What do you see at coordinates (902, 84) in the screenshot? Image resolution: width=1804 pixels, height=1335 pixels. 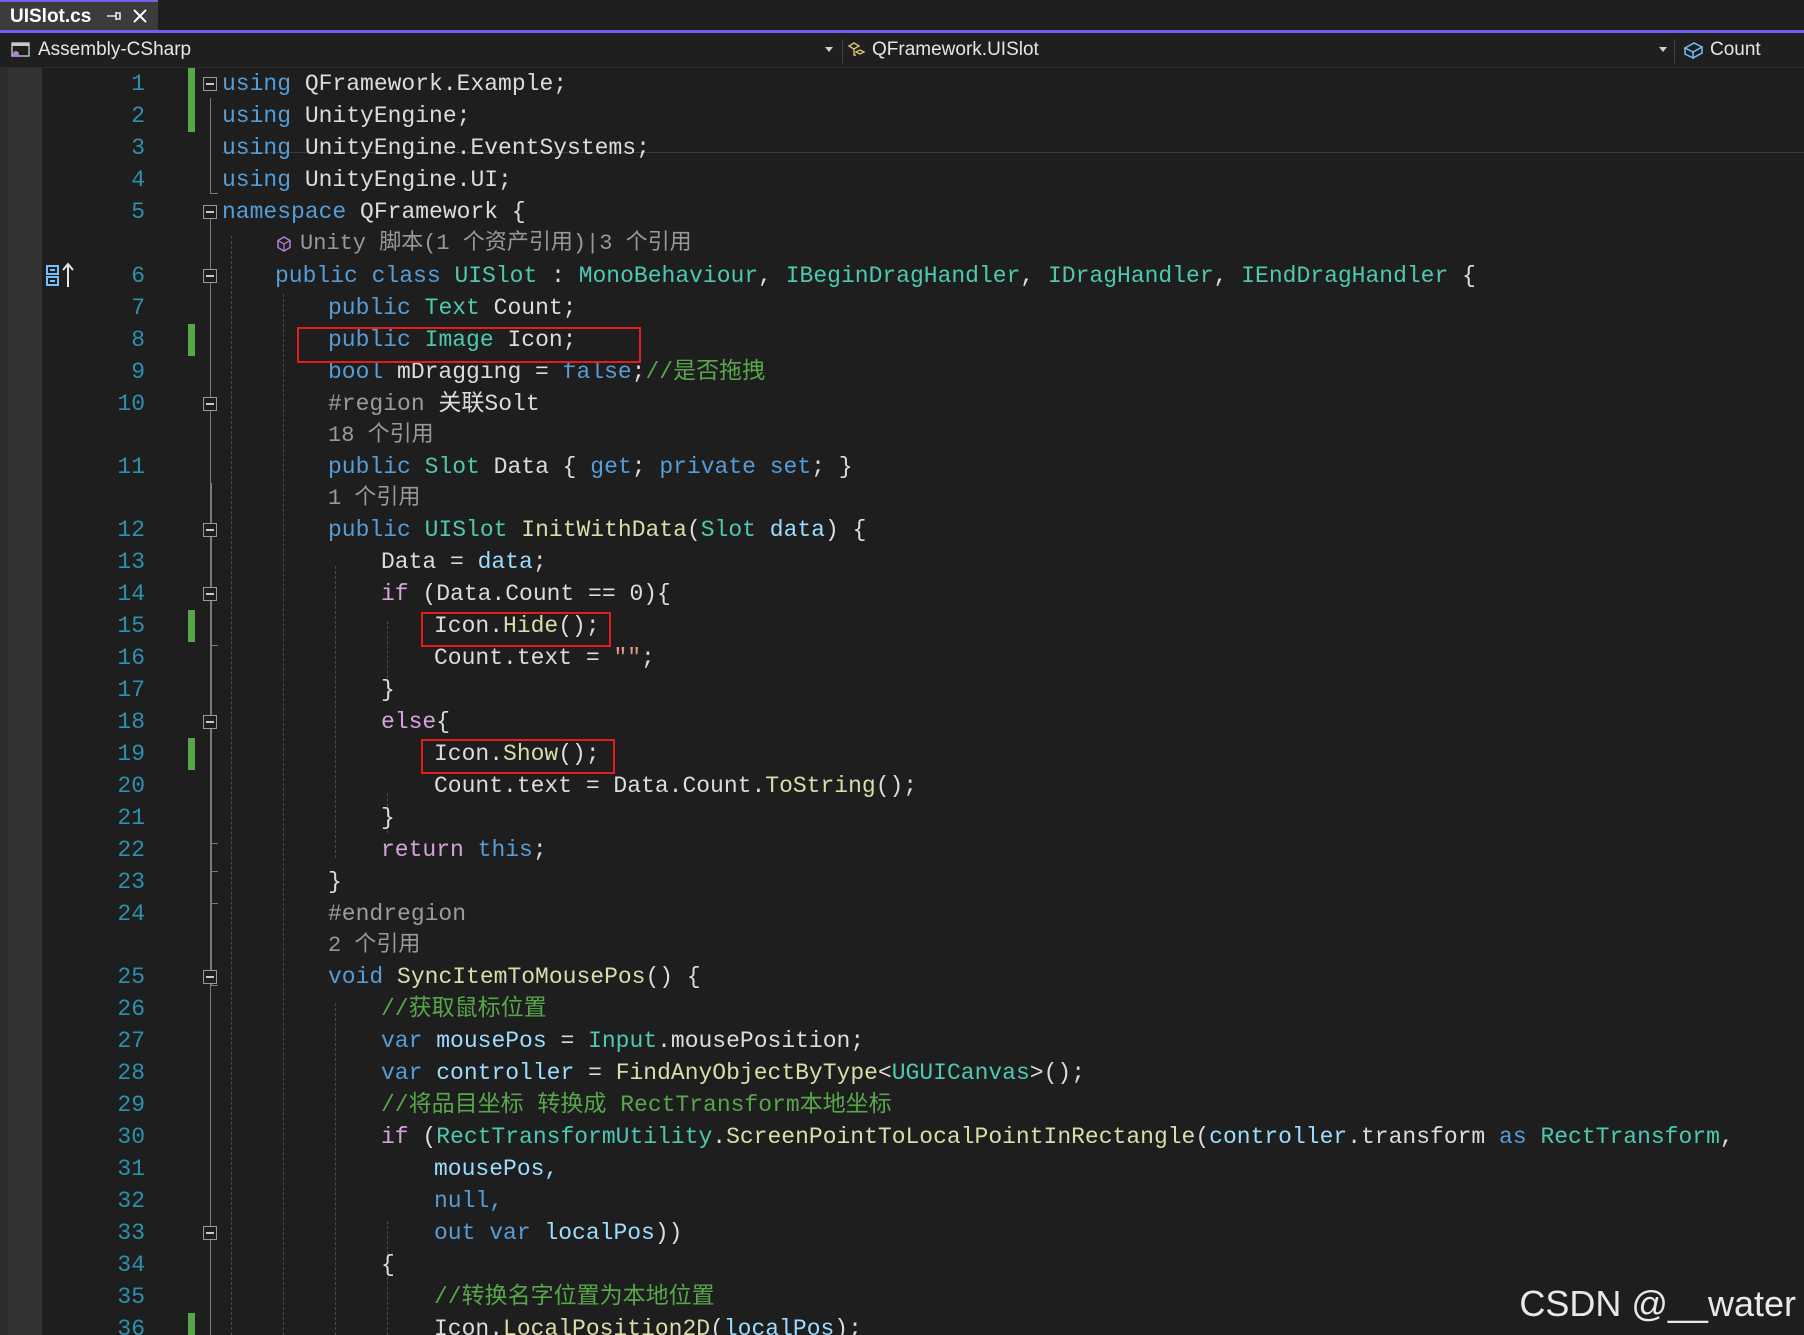 I see `code-line: 1 using QFramework.Example;` at bounding box center [902, 84].